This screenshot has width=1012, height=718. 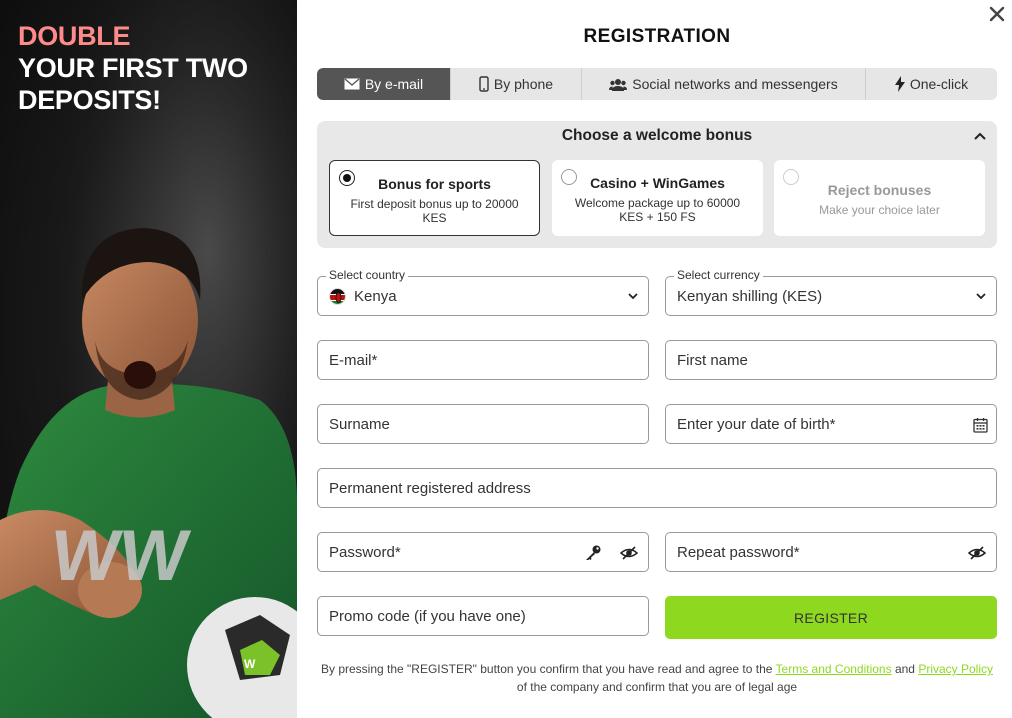 What do you see at coordinates (879, 190) in the screenshot?
I see `bonus-option-title: Reject bonuses` at bounding box center [879, 190].